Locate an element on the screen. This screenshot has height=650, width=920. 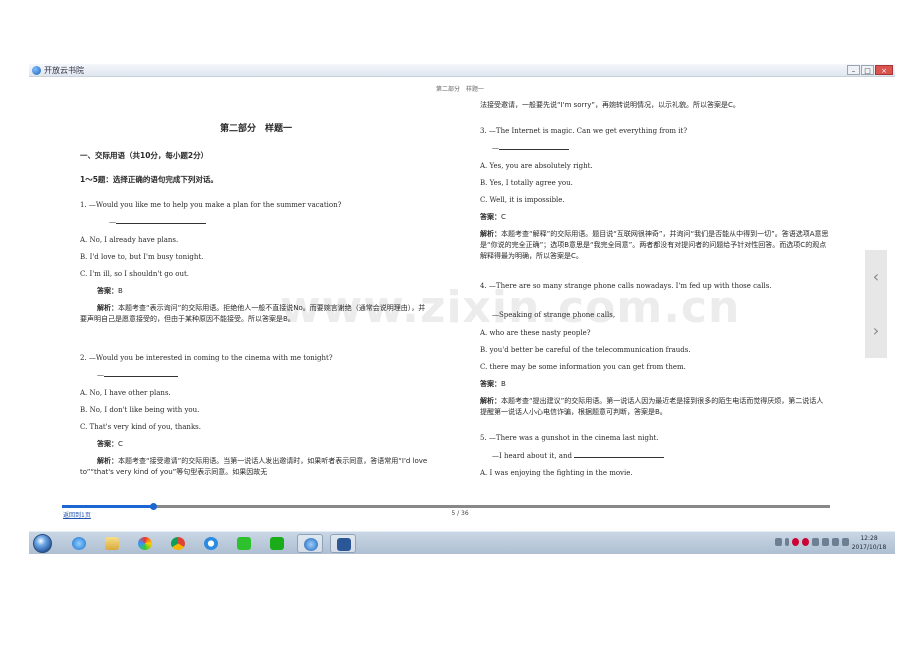
volume-icon is located at coordinates (845, 542).